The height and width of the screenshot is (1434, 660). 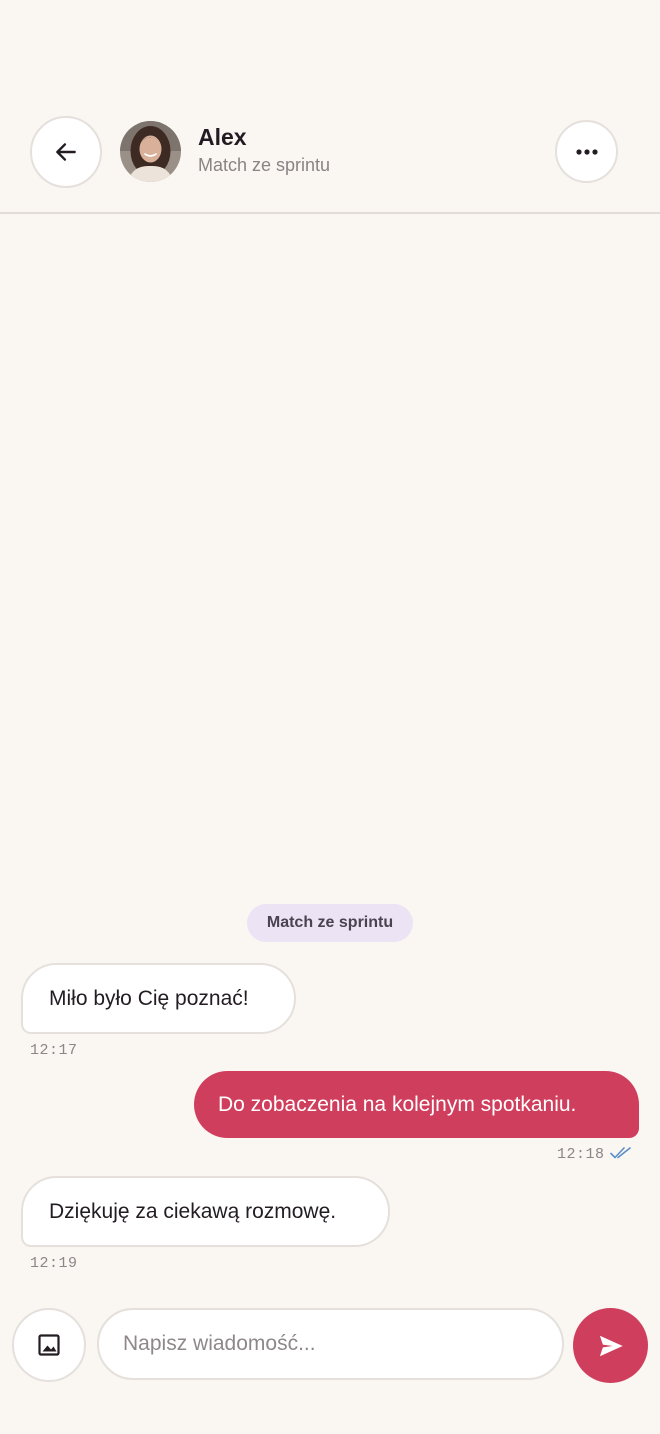 I want to click on avatar, so click(x=150, y=151).